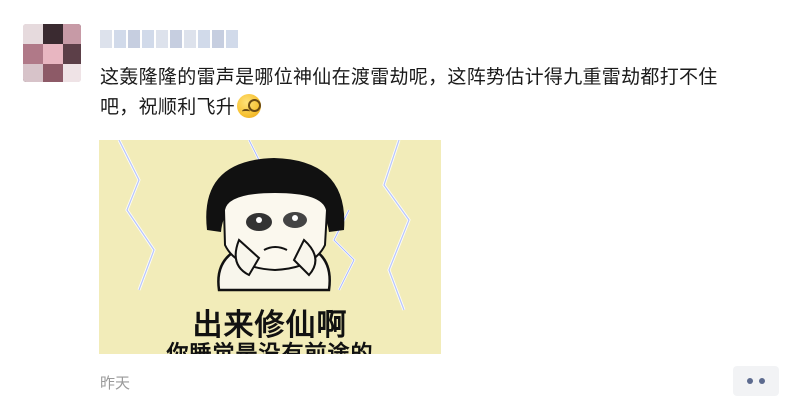  I want to click on post-text: 这轰隆隆的雷声是哪位神仙在渡雷劫呢，这阵势估计得九重雷劫都打不住 吧，祝顺利飞升, so click(440, 92).